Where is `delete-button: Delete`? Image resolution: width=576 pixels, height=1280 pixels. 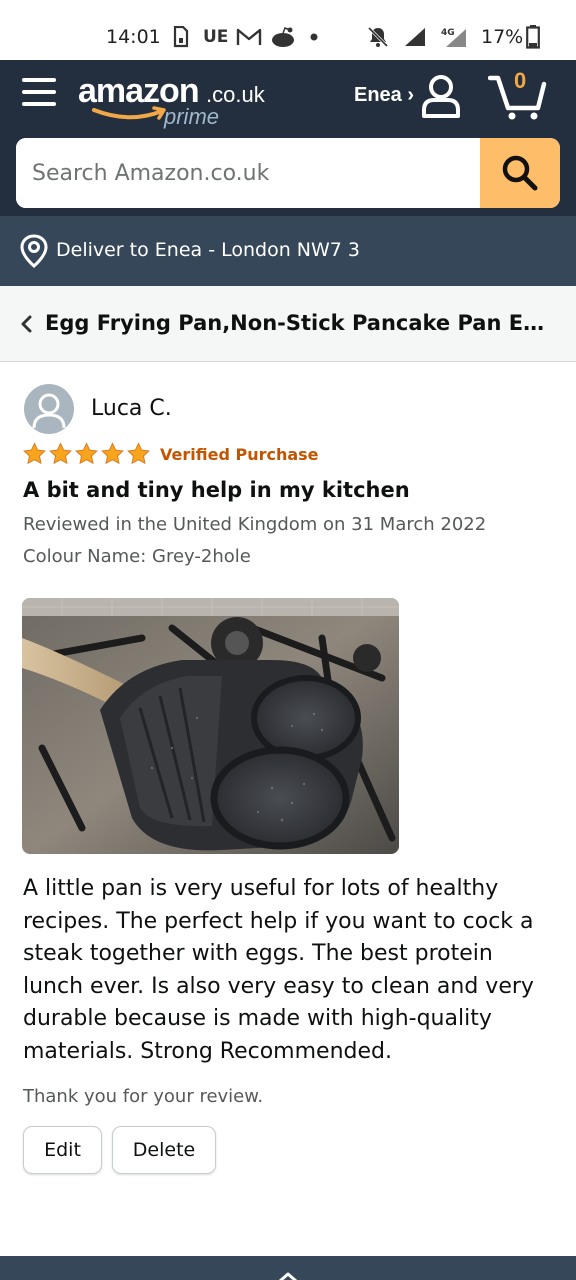
delete-button: Delete is located at coordinates (164, 1150).